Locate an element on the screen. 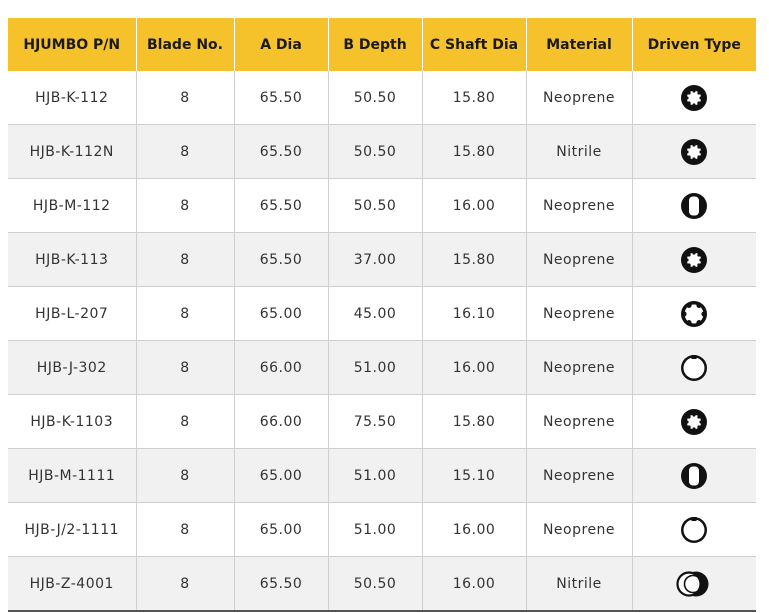 The width and height of the screenshot is (769, 613). table-row: HJB-K-1103 8 66.00 75.50 15.80 Neoprene is located at coordinates (382, 421).